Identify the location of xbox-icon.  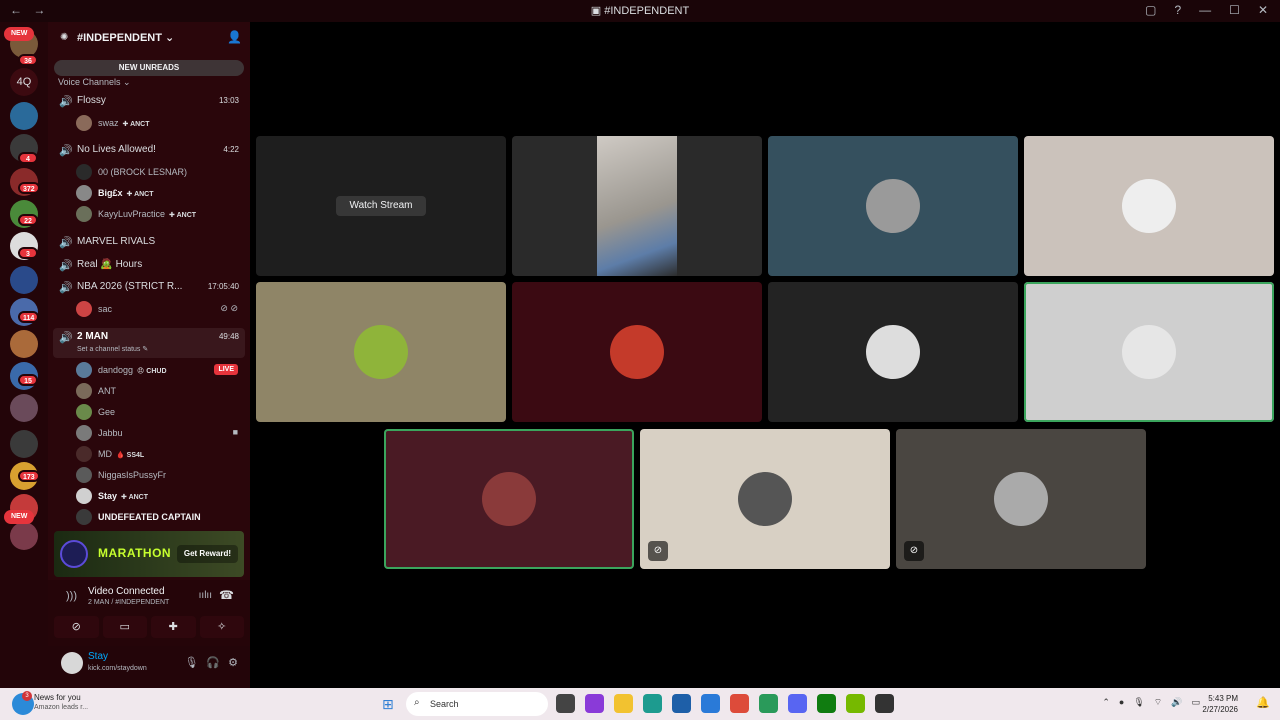
(826, 703).